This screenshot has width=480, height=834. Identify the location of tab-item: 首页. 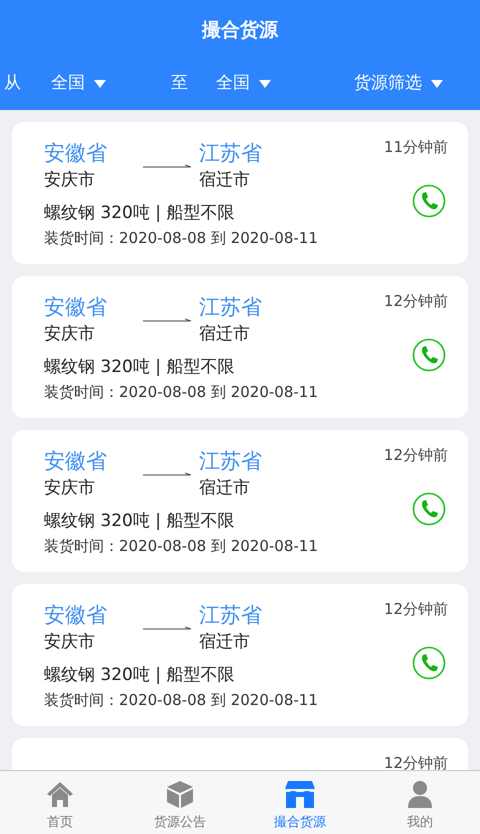
(60, 802).